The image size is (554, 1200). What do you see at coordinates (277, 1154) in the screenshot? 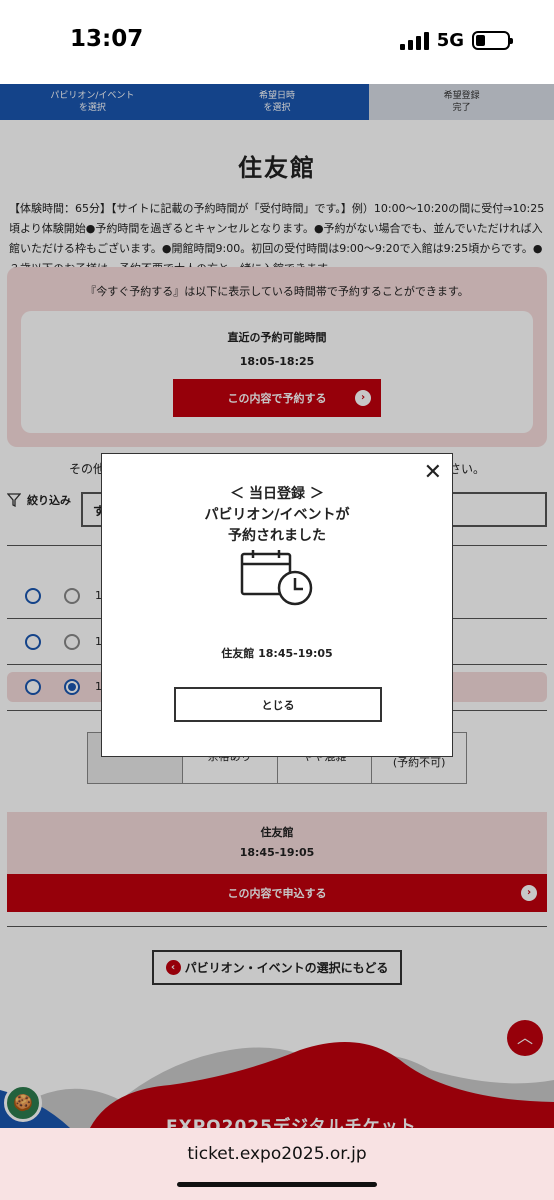
I see `url-text: ticket.expo2025.or.jp` at bounding box center [277, 1154].